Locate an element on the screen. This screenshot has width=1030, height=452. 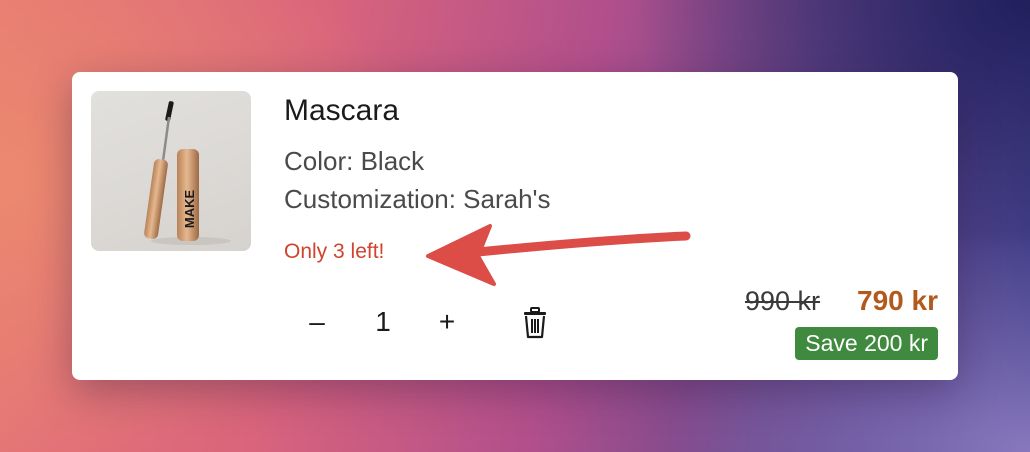
trash-icon is located at coordinates (535, 323).